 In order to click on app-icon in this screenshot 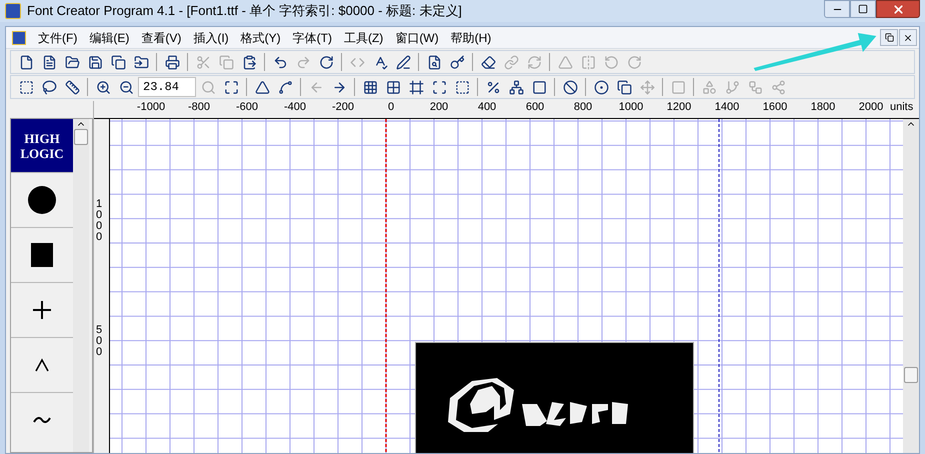, I will do `click(13, 11)`.